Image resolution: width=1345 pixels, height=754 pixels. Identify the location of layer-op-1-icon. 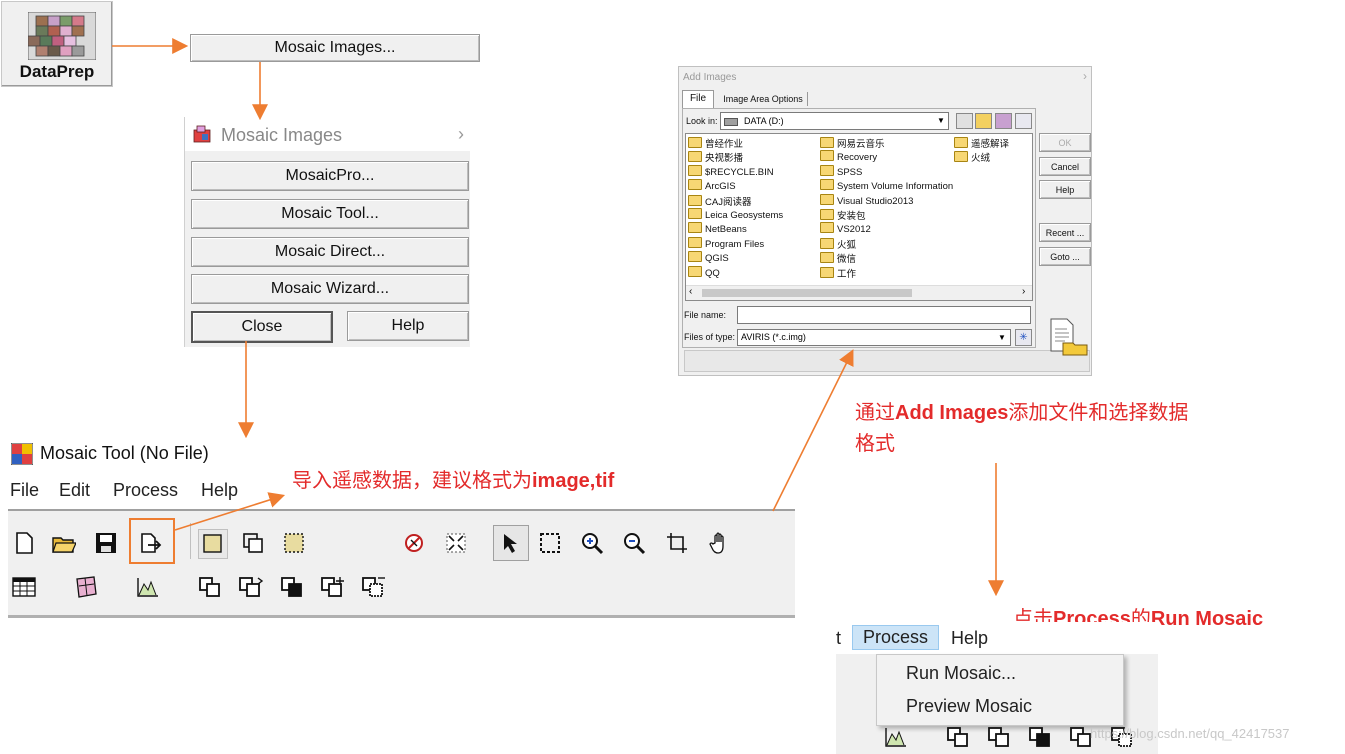
(210, 587).